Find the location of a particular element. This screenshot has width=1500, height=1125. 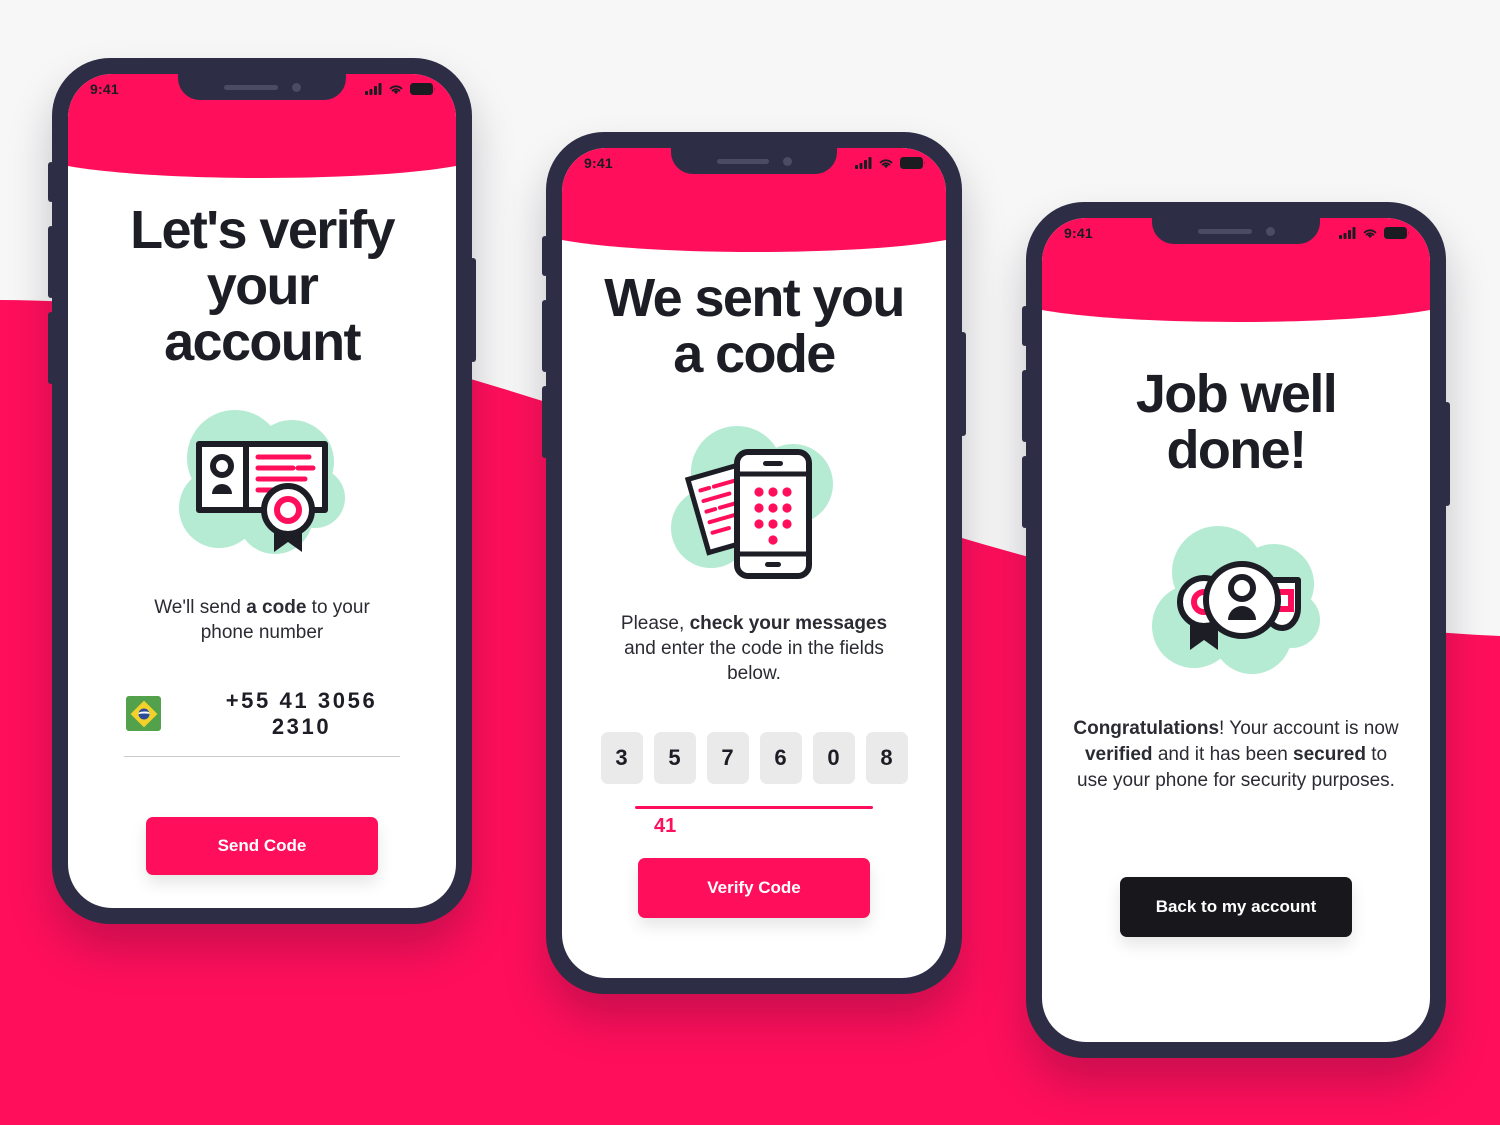

code-digit-input-1: 3 is located at coordinates (621, 758).